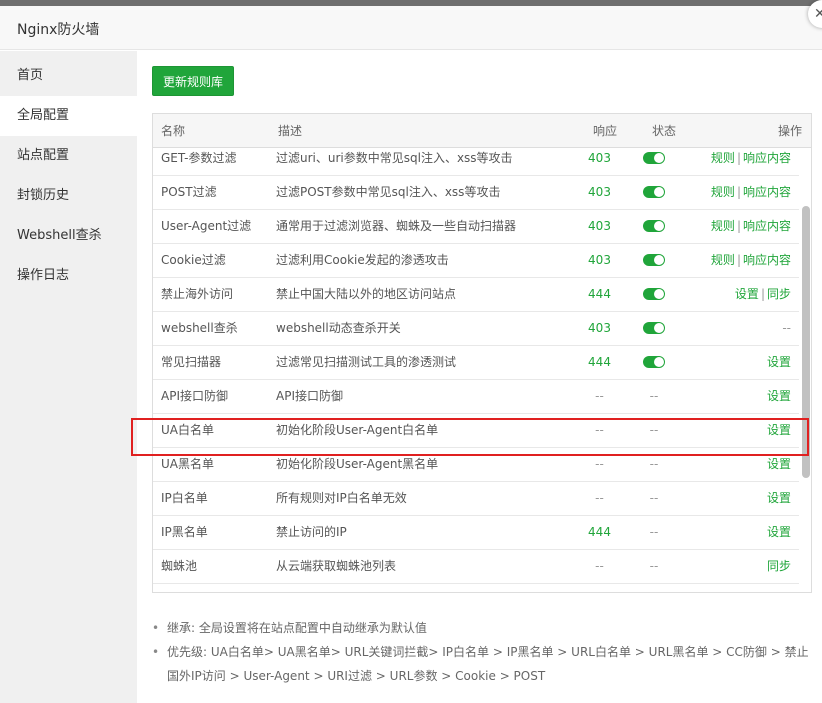 Image resolution: width=822 pixels, height=703 pixels. What do you see at coordinates (394, 158) in the screenshot?
I see `rule-description: 过滤uri、uri参数中常见sql注入、xss等攻击` at bounding box center [394, 158].